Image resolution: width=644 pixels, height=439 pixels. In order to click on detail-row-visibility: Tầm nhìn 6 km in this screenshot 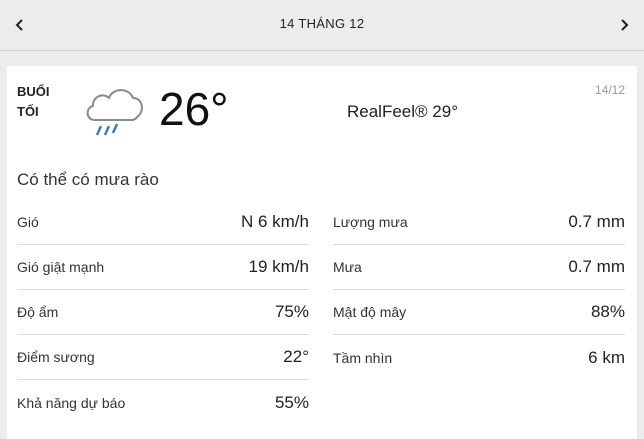, I will do `click(479, 357)`.